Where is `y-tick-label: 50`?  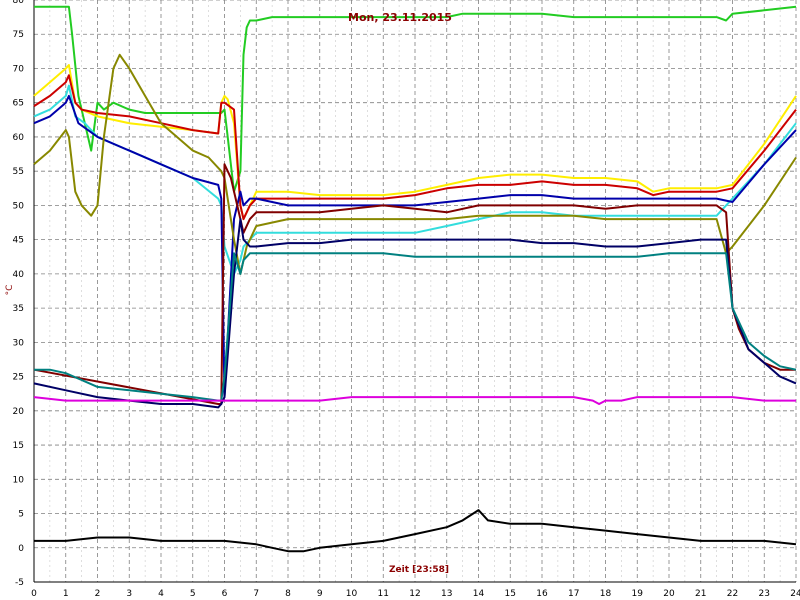
y-tick-label: 50 is located at coordinates (19, 206).